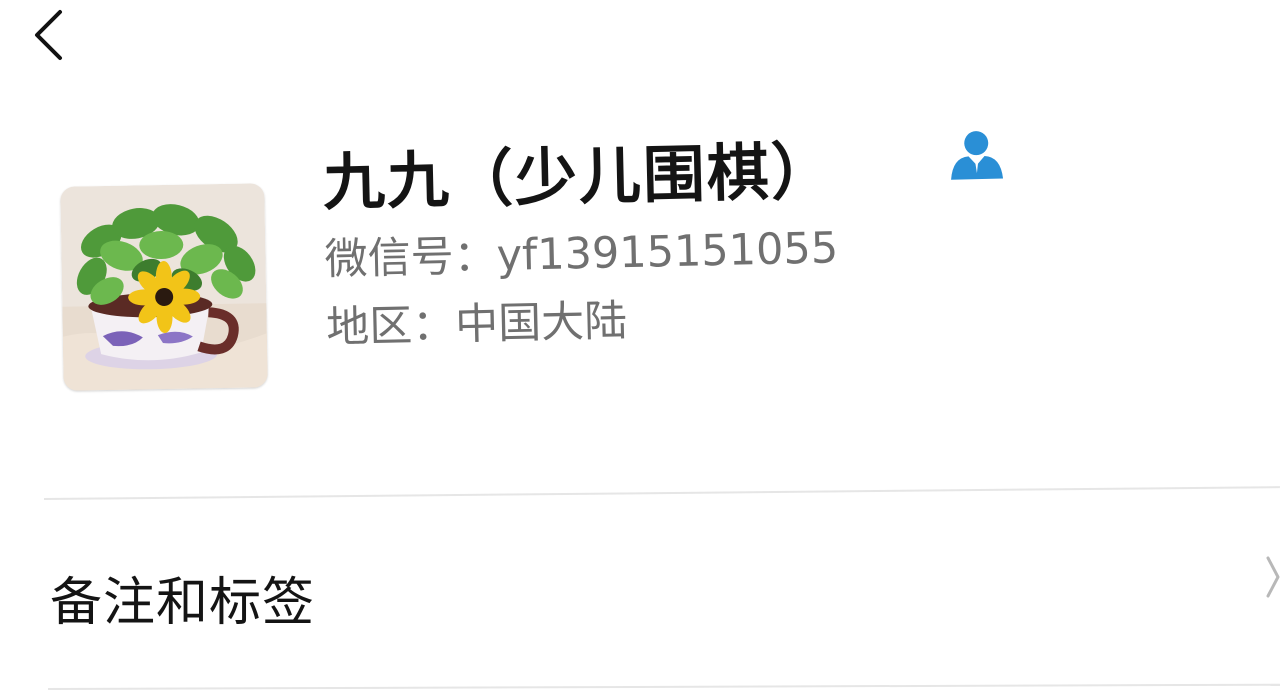 Image resolution: width=1280 pixels, height=695 pixels. Describe the element at coordinates (667, 252) in the screenshot. I see `wechat-id-value: yf13915151055` at that location.